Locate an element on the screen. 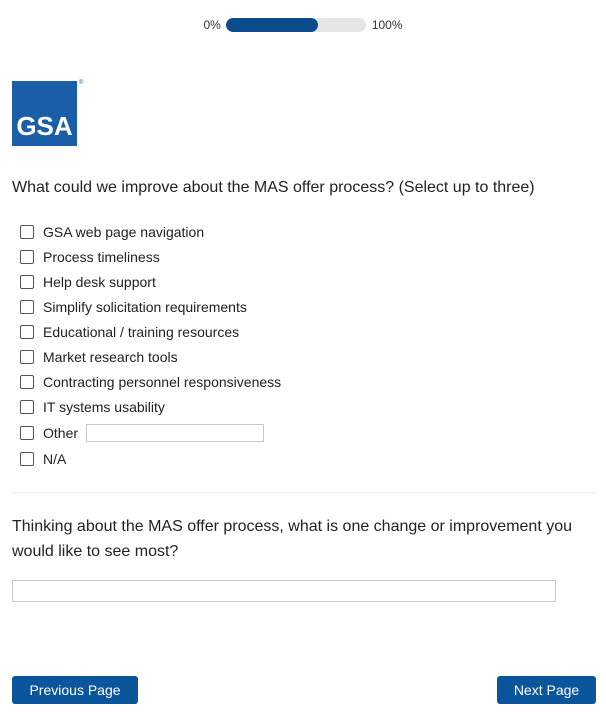 The width and height of the screenshot is (606, 725). option-it-systems-usability: IT systems usability is located at coordinates (150, 406).